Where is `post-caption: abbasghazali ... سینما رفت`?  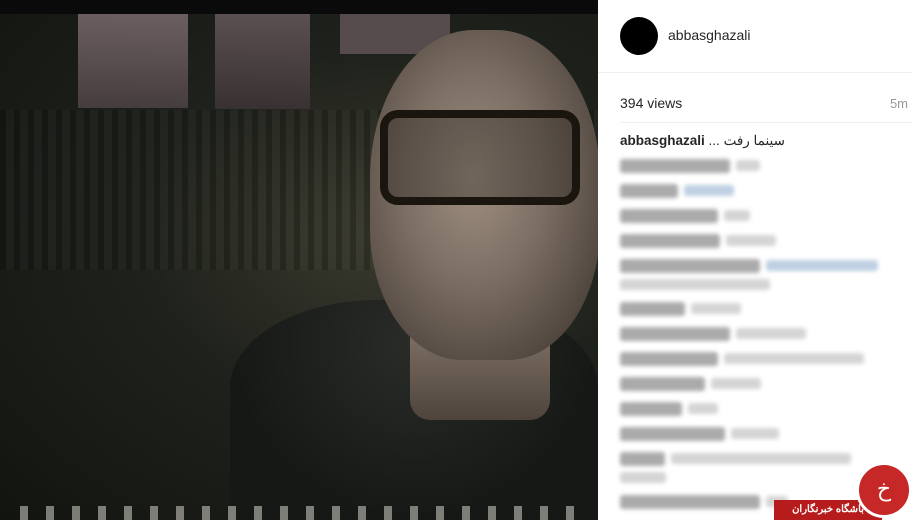 post-caption: abbasghazali ... سینما رفت is located at coordinates (702, 141).